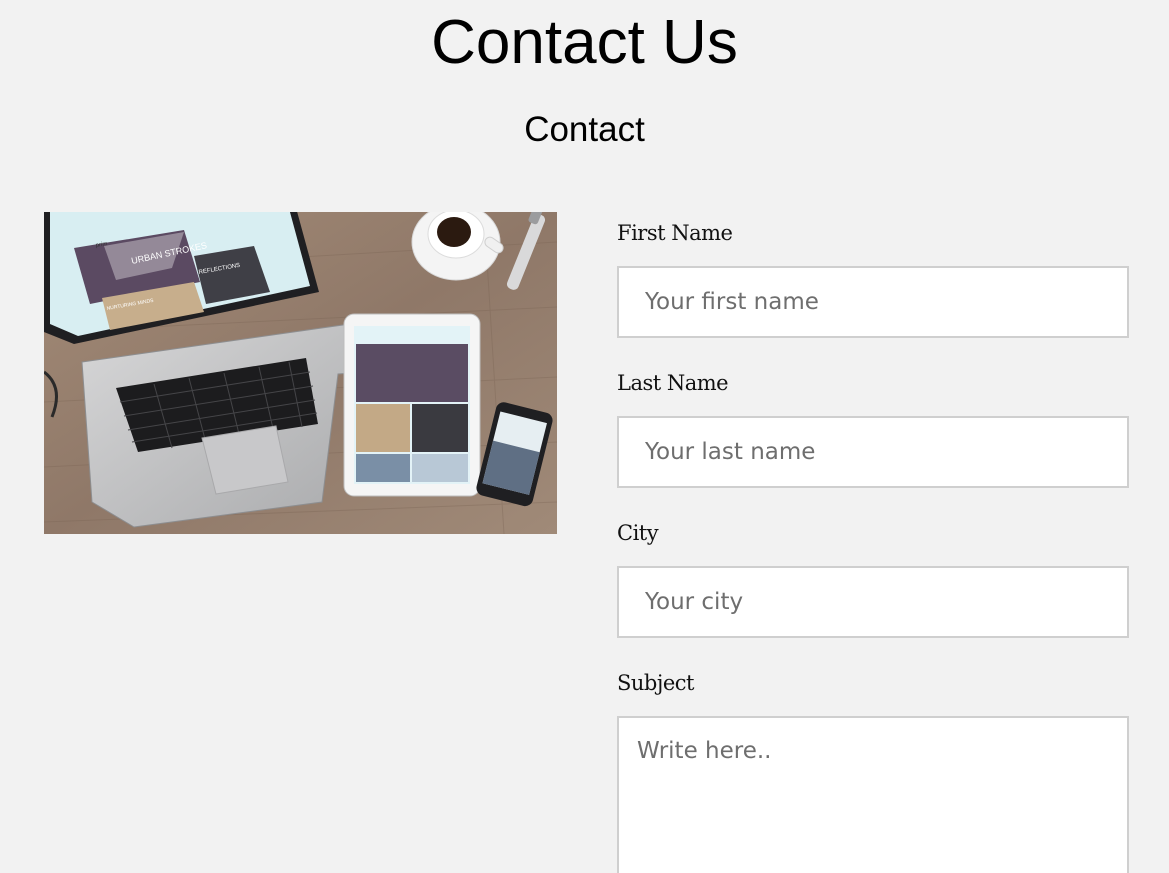 The width and height of the screenshot is (1169, 873). Describe the element at coordinates (656, 683) in the screenshot. I see `subject-label: Subject` at that location.